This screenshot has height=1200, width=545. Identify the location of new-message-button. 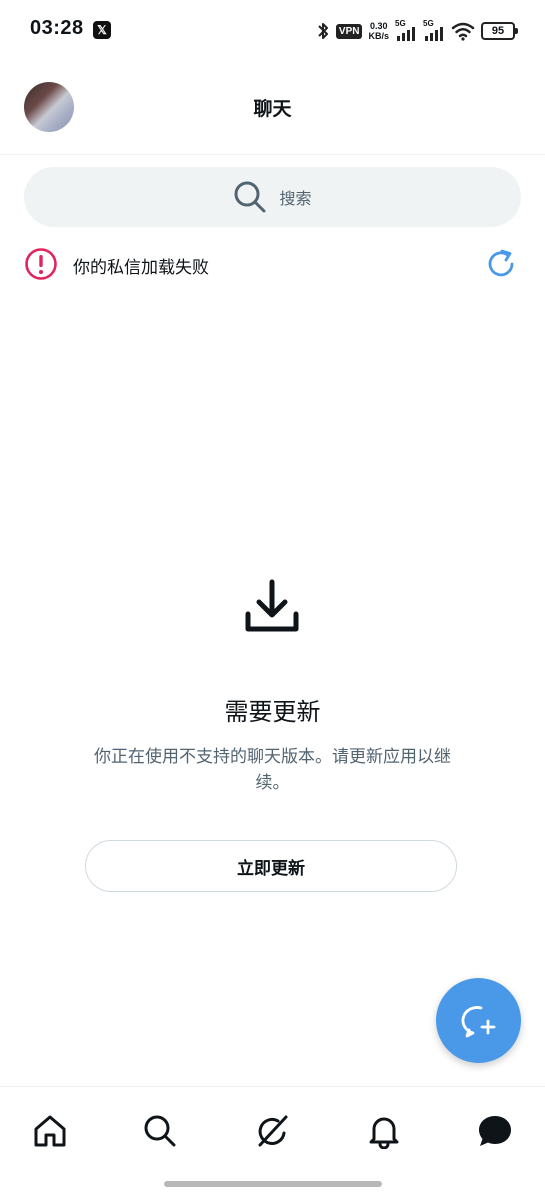
(478, 1020).